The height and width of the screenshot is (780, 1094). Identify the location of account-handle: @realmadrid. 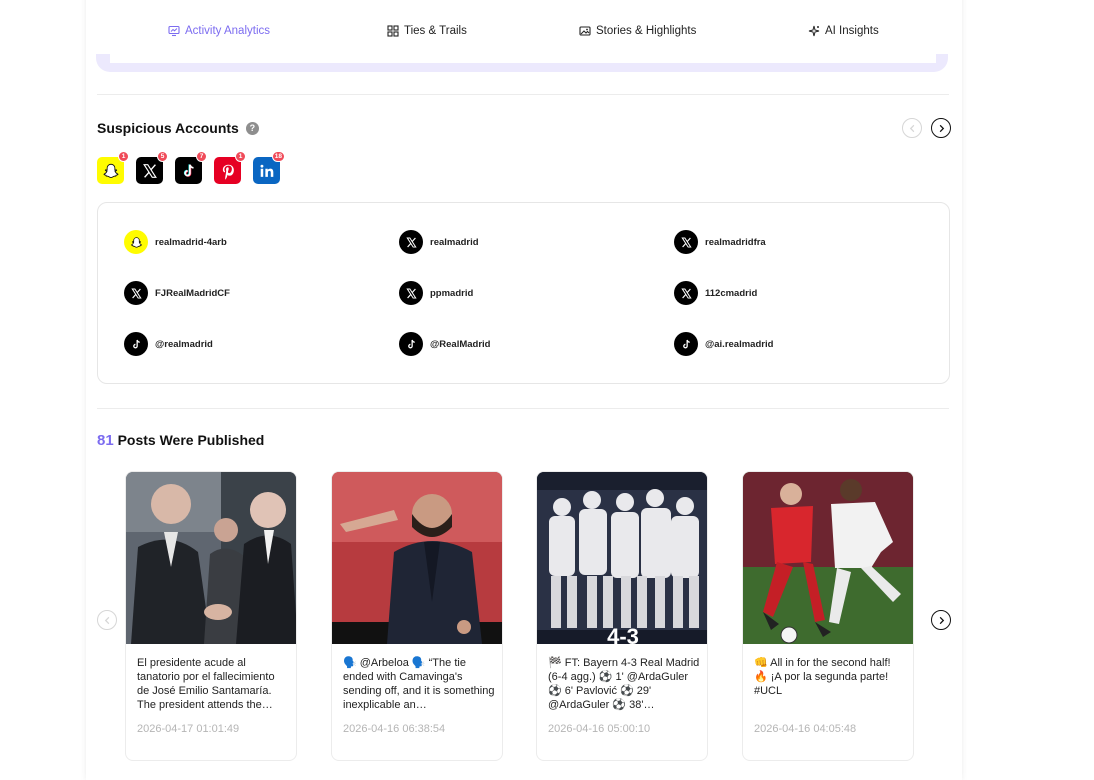
(184, 344).